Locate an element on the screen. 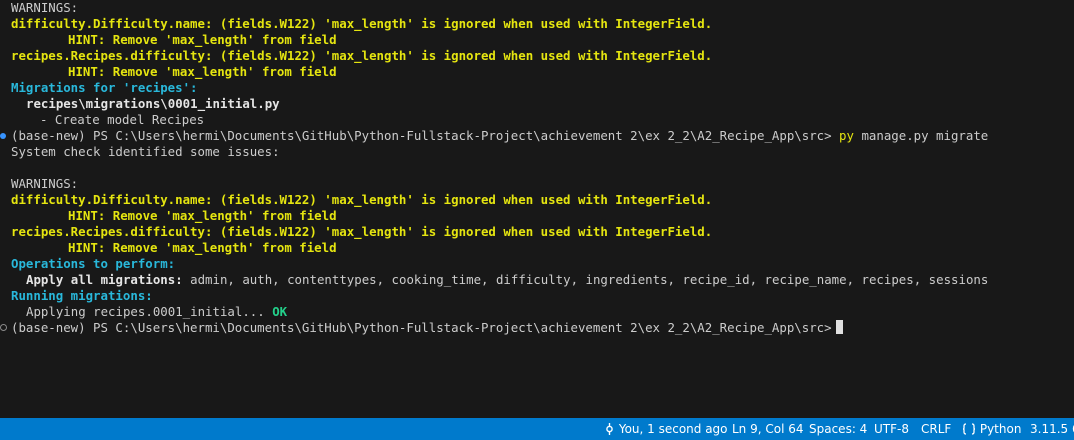 Image resolution: width=1074 pixels, height=440 pixels. applying-line: Applying recipes.0001_initial... OK is located at coordinates (156, 312).